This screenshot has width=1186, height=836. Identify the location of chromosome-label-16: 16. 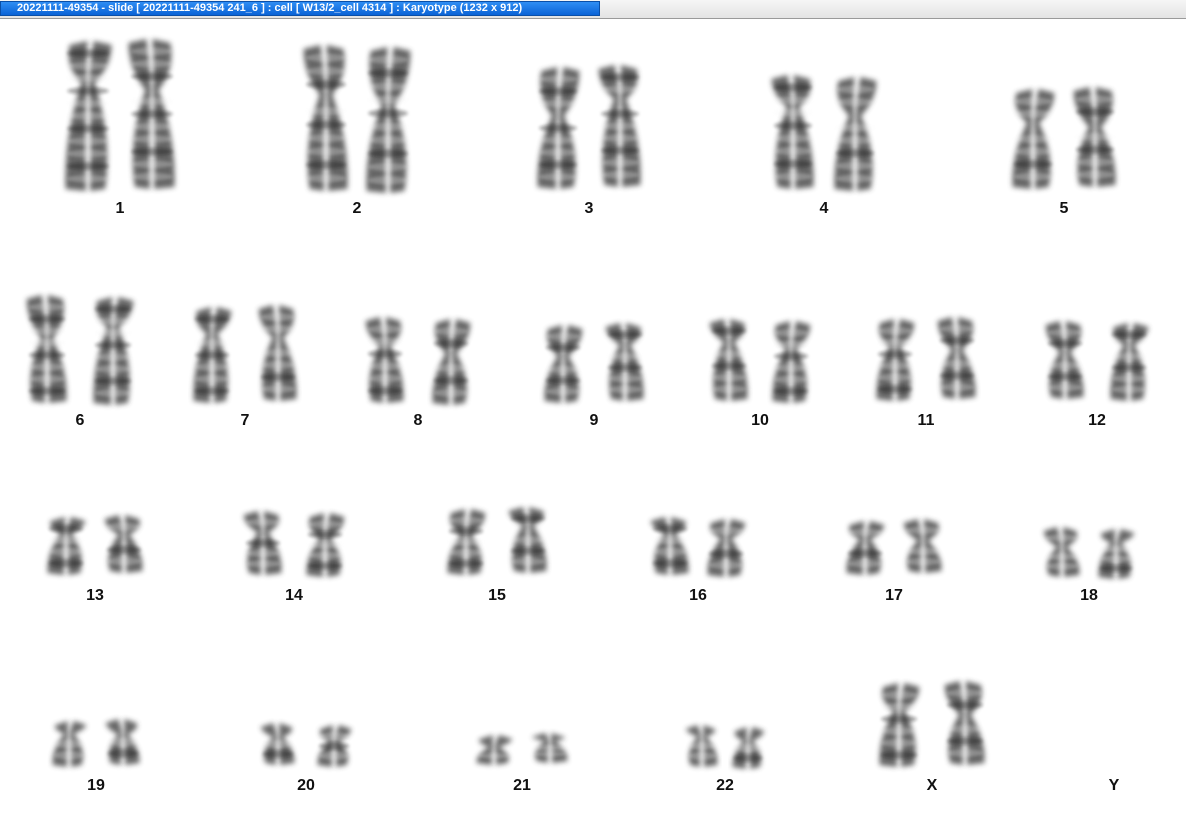
(698, 595).